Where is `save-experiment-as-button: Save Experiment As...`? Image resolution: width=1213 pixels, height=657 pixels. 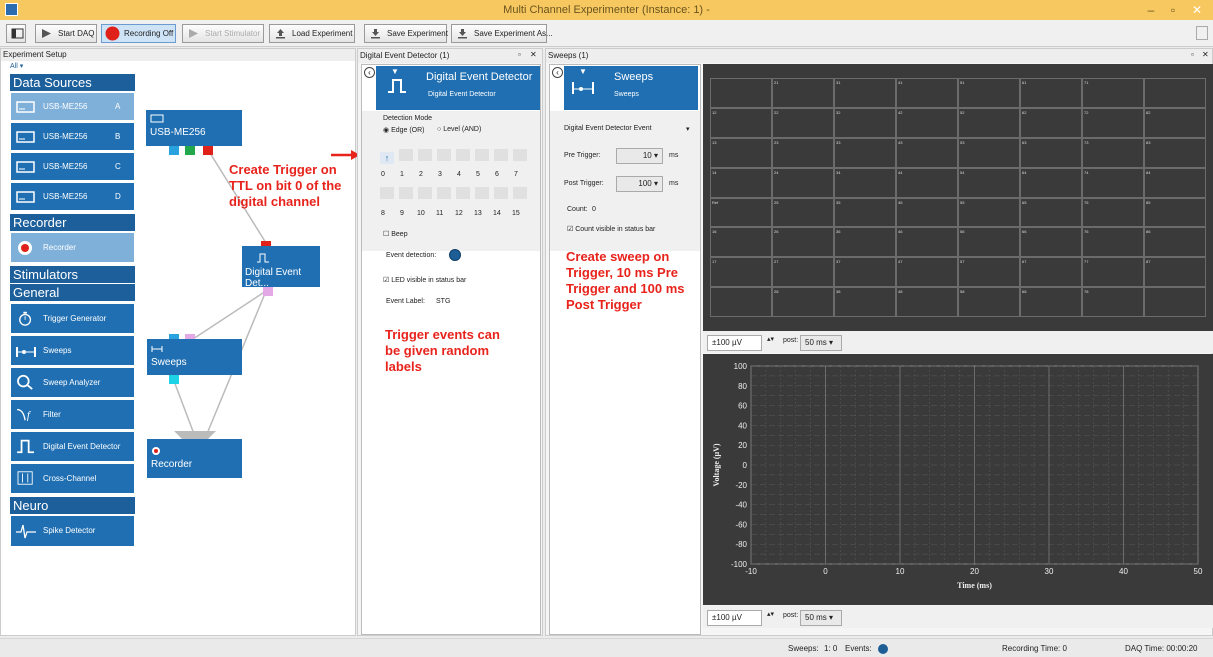
save-experiment-as-button: Save Experiment As... is located at coordinates (502, 33).